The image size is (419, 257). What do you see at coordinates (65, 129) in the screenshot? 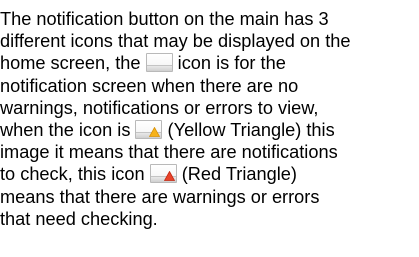
I see `text-segment: when the icon is` at bounding box center [65, 129].